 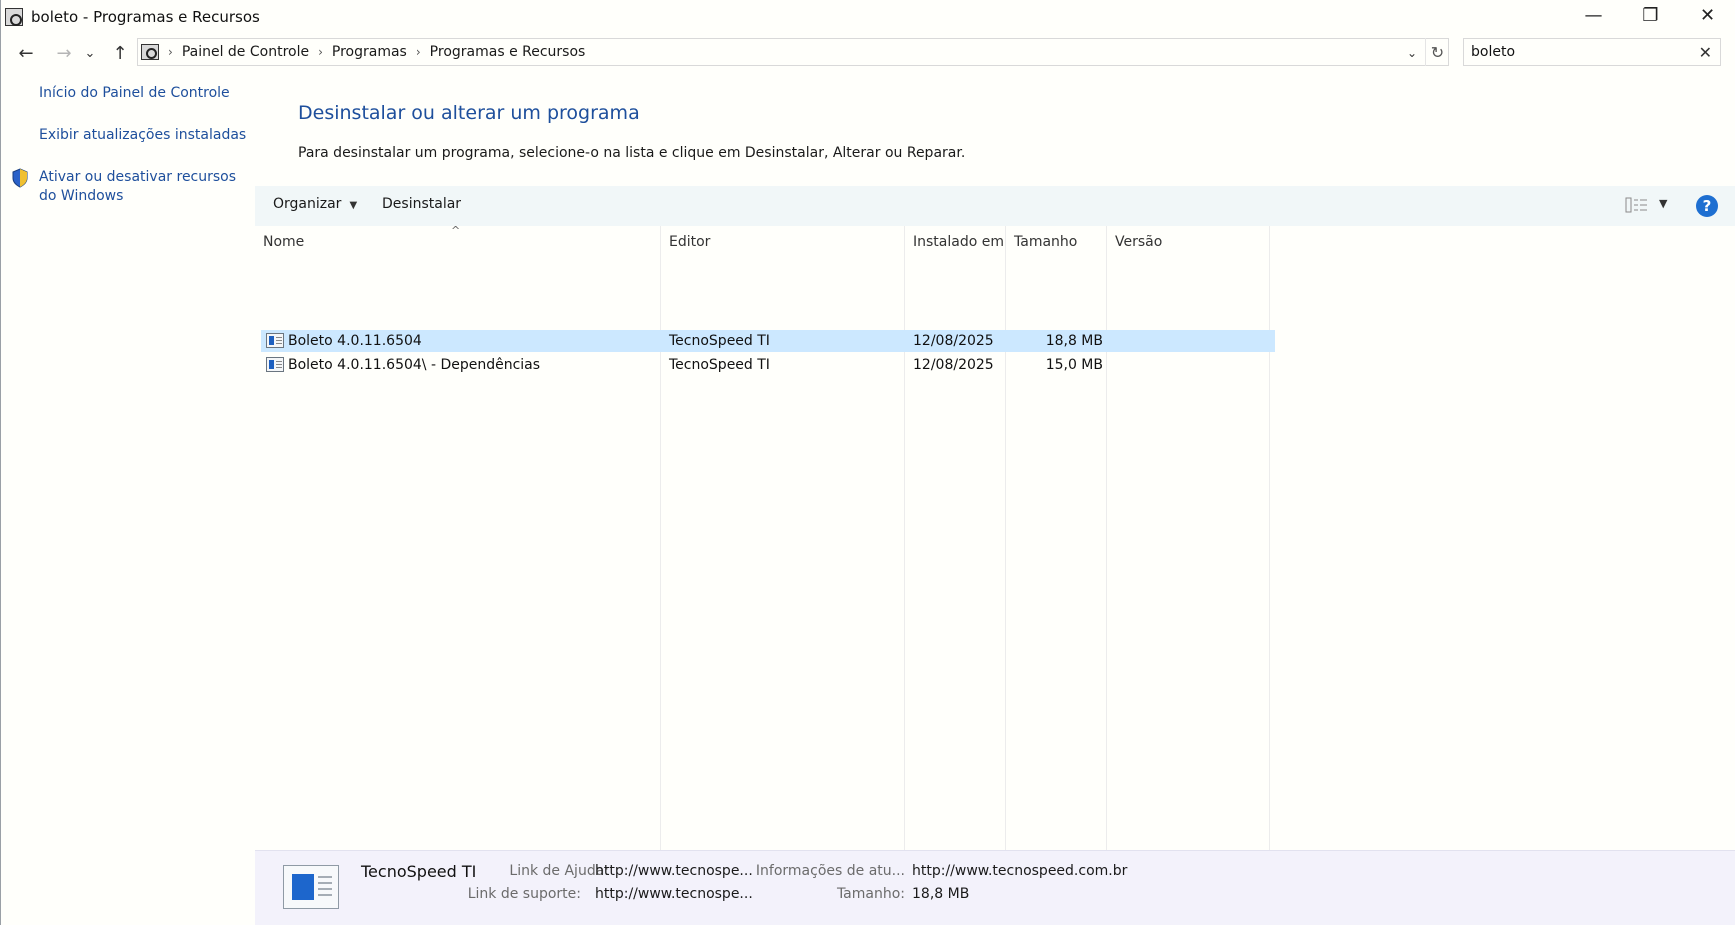 I want to click on link-view-installed-updates: Exibir atualizações instaladas, so click(x=144, y=135).